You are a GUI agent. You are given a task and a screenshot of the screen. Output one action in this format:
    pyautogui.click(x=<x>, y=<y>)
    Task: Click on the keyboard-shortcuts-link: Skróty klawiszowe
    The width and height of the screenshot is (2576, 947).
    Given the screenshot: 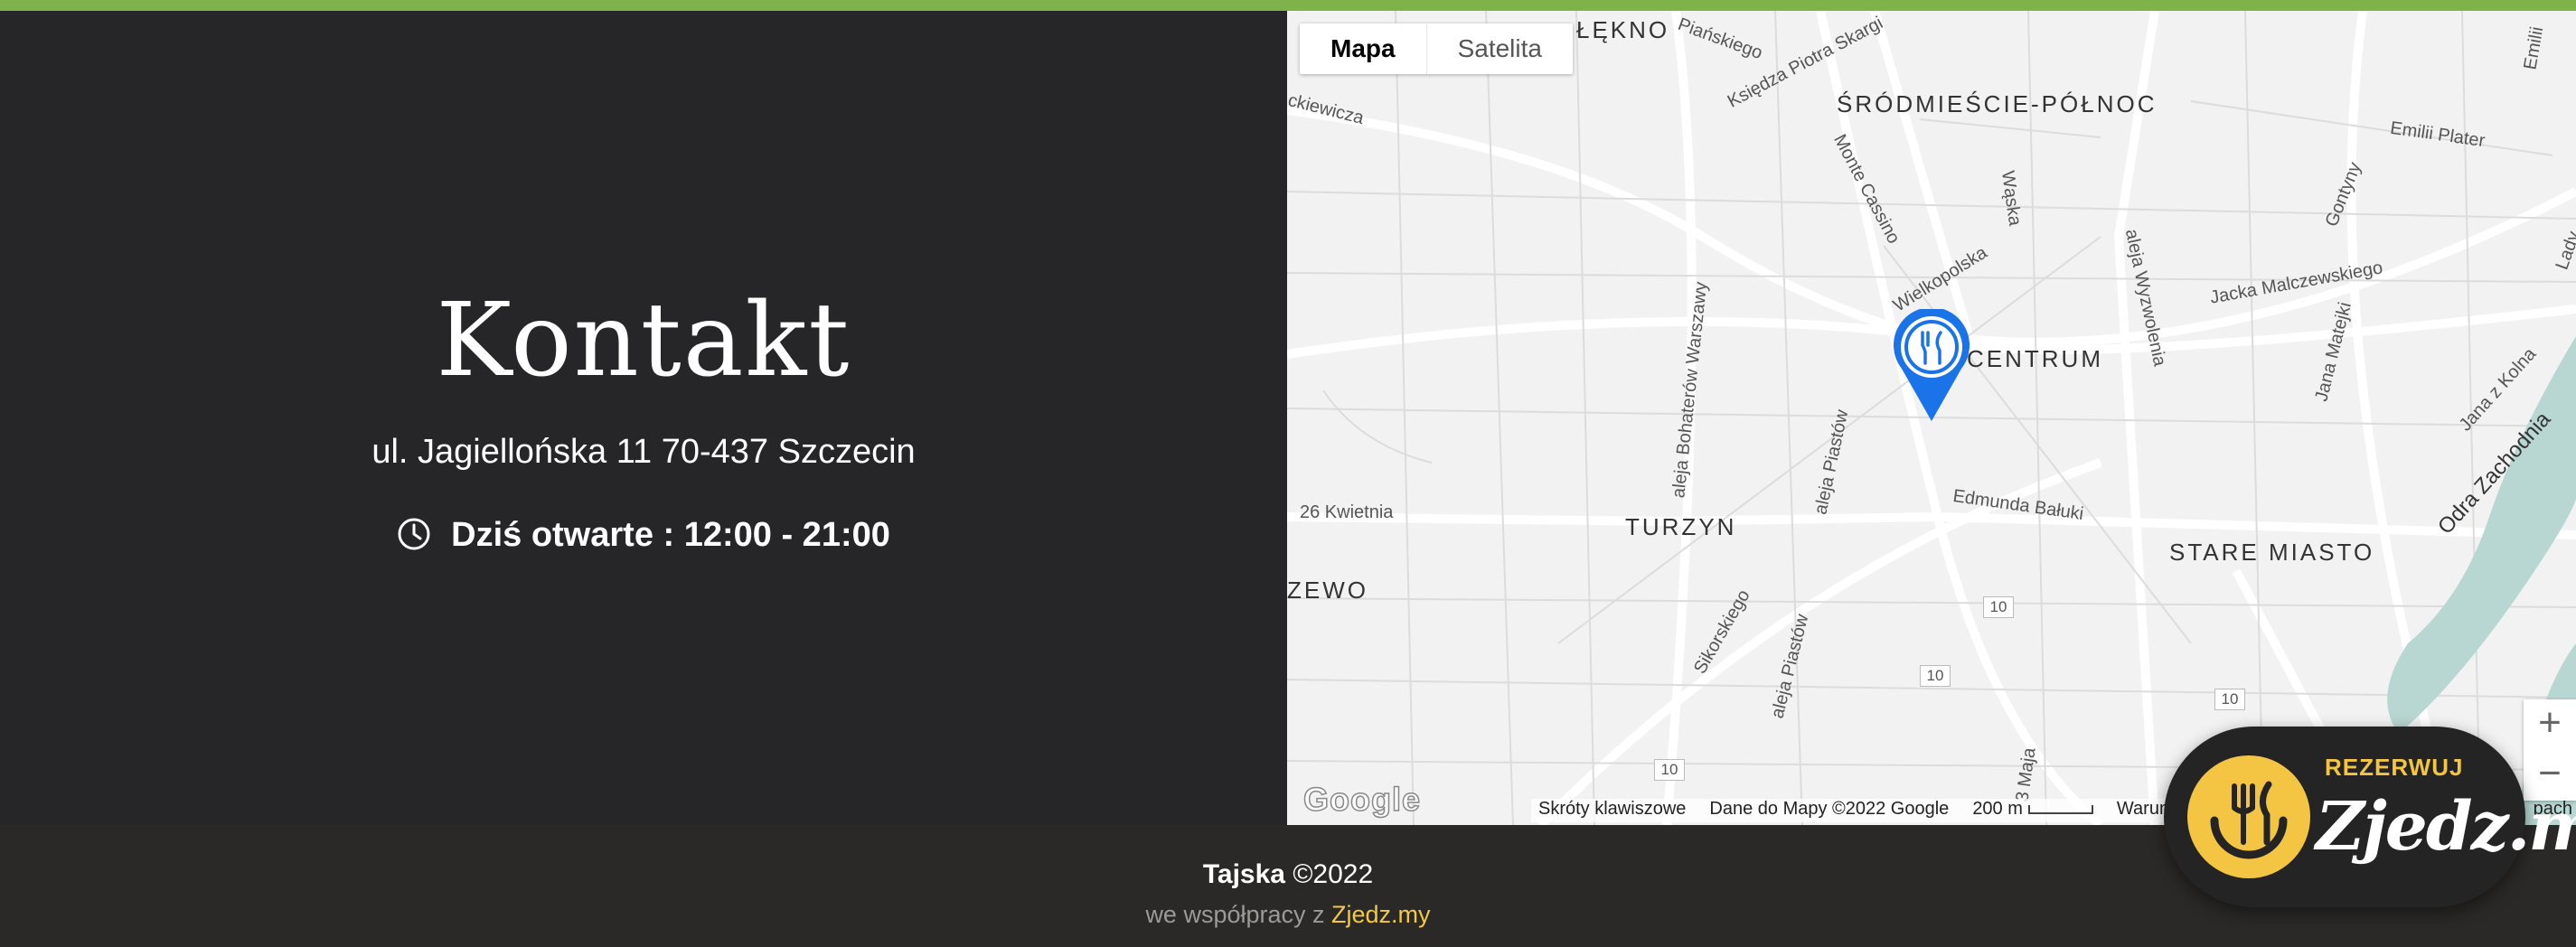 What is the action you would take?
    pyautogui.click(x=1612, y=810)
    